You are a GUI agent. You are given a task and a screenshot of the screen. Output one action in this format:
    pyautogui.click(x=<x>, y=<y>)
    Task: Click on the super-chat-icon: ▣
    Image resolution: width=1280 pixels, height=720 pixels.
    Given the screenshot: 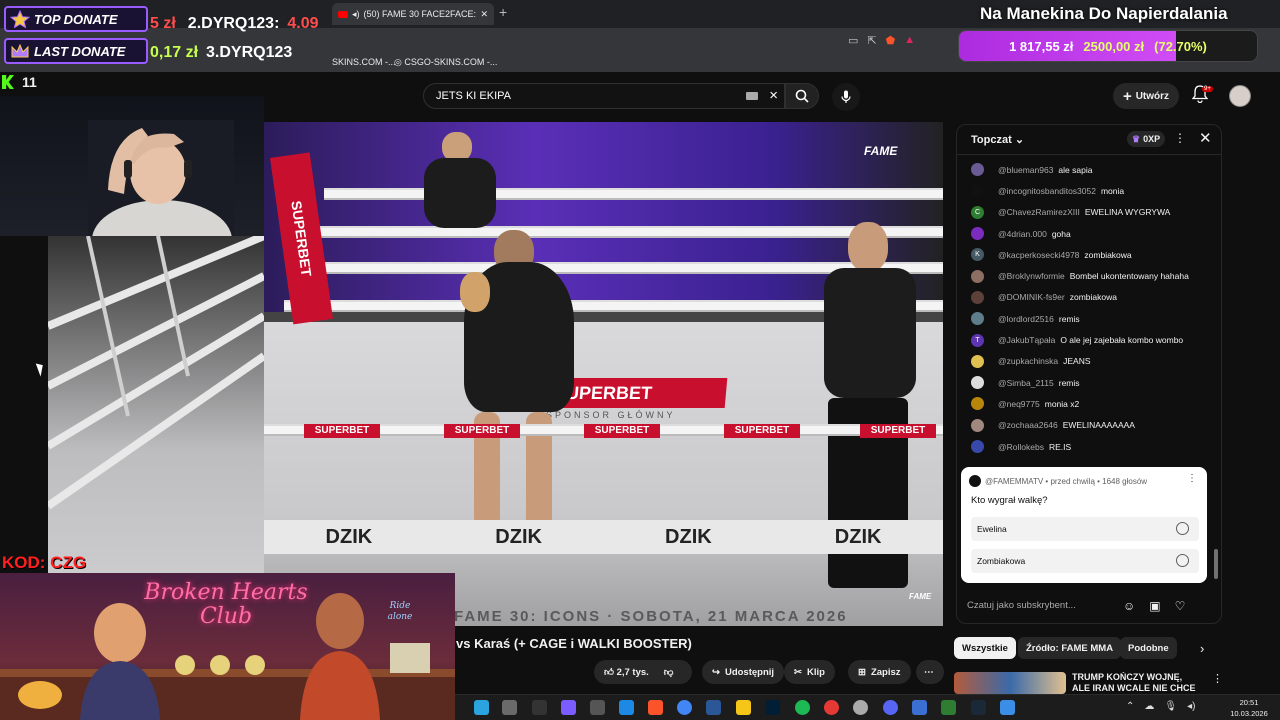 What is the action you would take?
    pyautogui.click(x=1154, y=606)
    